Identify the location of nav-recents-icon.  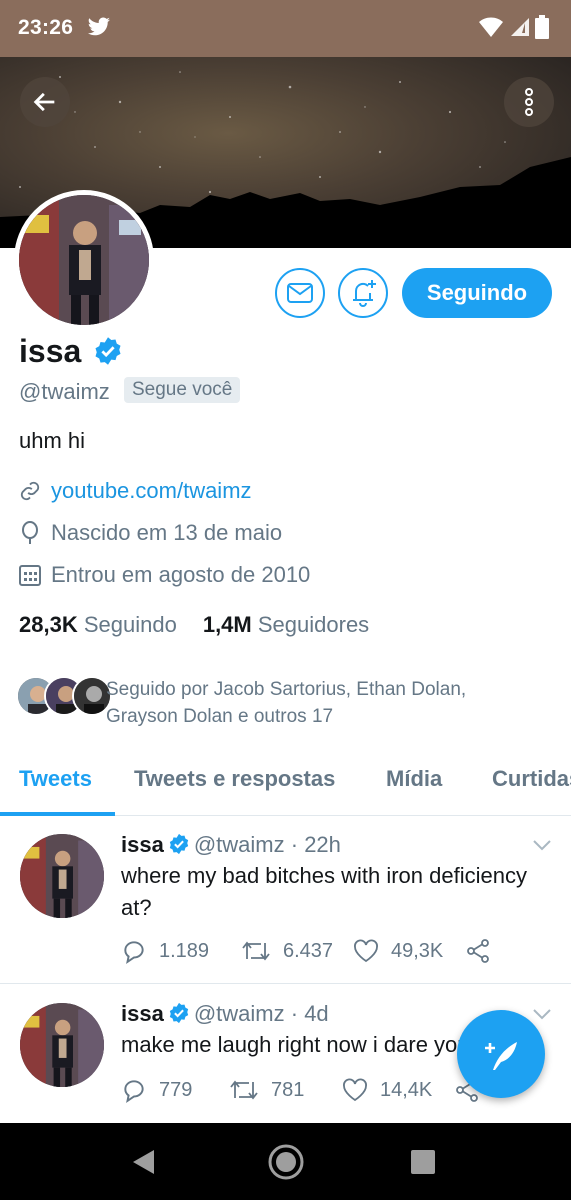
(423, 1162).